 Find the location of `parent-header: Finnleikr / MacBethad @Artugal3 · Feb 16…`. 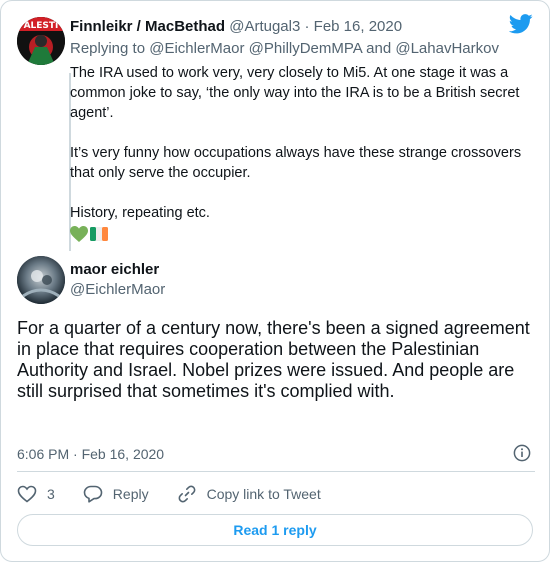

parent-header: Finnleikr / MacBethad @Artugal3 · Feb 16… is located at coordinates (290, 27).